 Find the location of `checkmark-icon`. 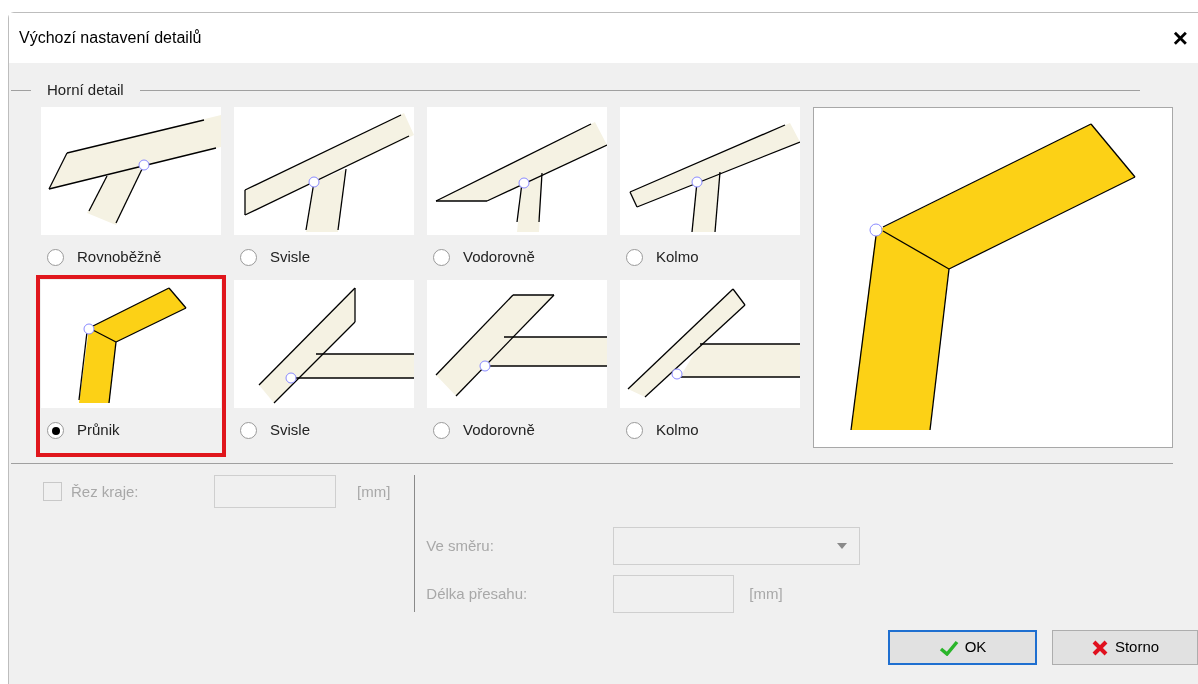

checkmark-icon is located at coordinates (948, 647).